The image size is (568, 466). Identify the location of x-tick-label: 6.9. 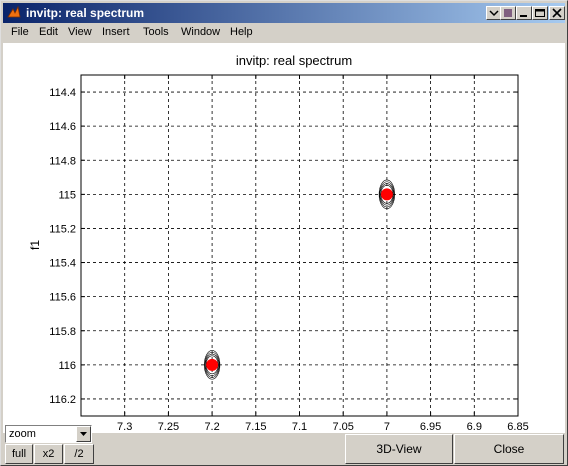
(474, 427).